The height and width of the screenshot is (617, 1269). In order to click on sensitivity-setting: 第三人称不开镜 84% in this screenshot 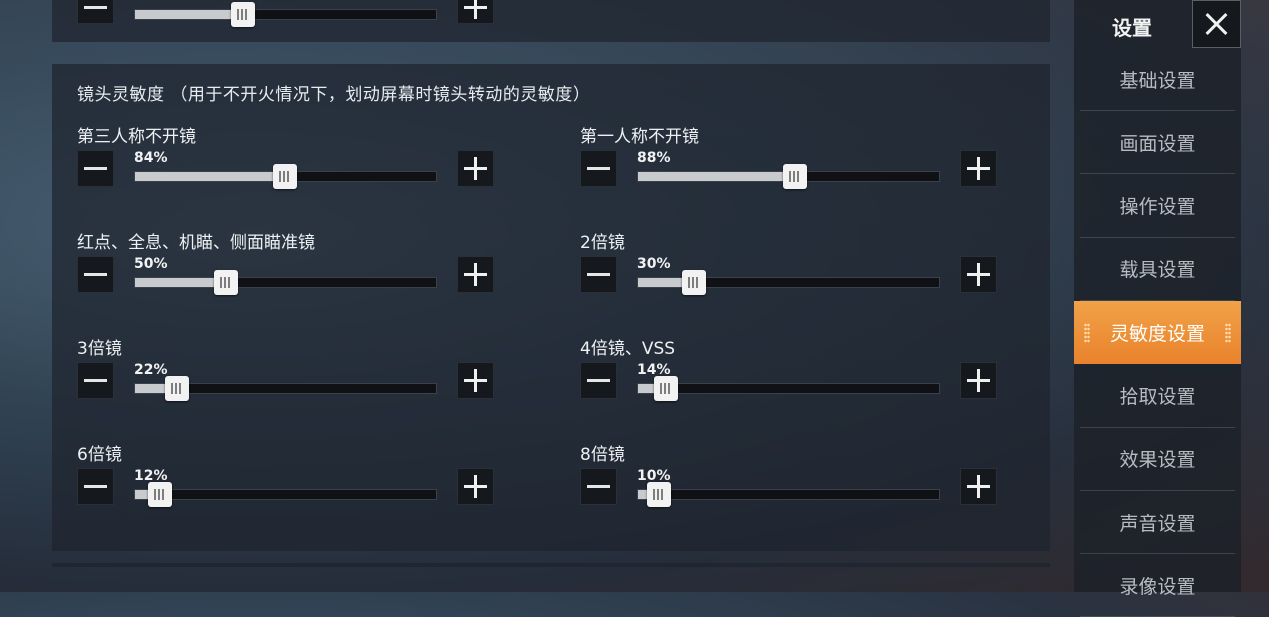, I will do `click(289, 172)`.